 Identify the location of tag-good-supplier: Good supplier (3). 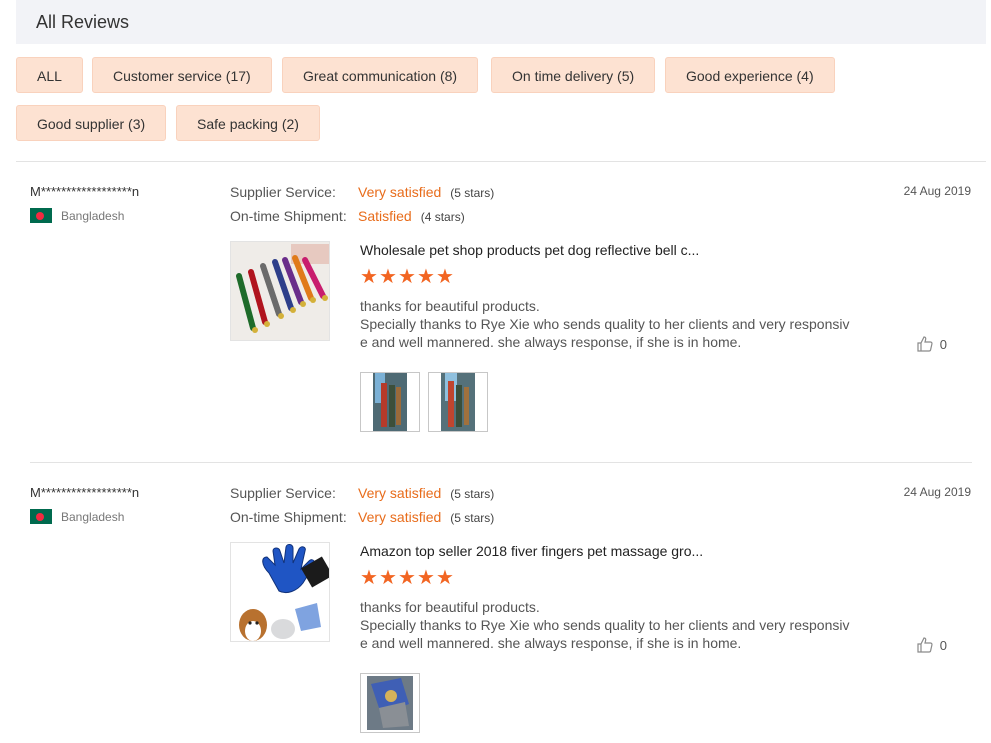
(91, 123).